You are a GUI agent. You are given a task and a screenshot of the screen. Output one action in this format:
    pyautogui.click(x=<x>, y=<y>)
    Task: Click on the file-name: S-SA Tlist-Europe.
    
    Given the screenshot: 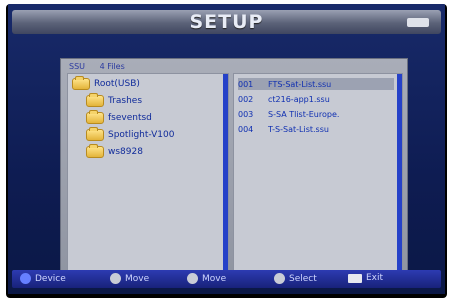 What is the action you would take?
    pyautogui.click(x=304, y=114)
    